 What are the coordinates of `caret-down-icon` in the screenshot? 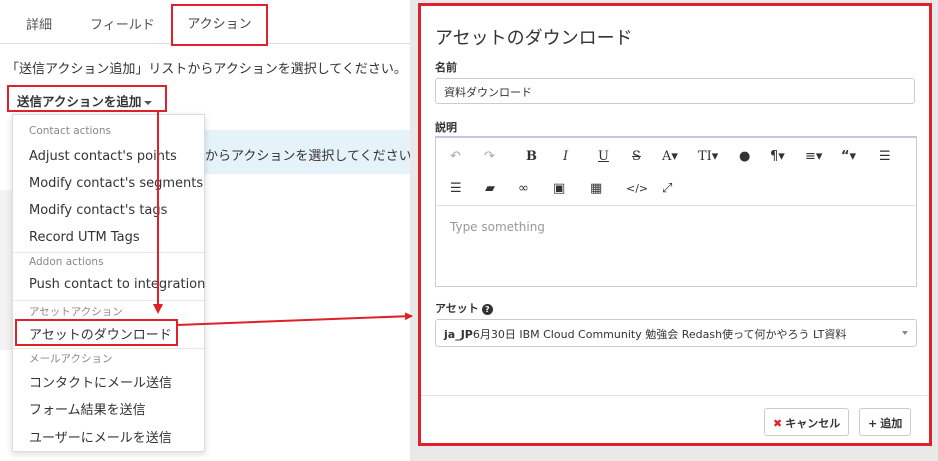 It's located at (148, 102).